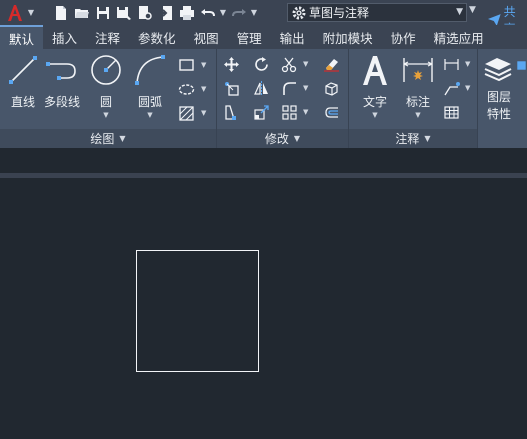 This screenshot has height=439, width=527. I want to click on trim-dropdown-icon: ▼, so click(305, 64).